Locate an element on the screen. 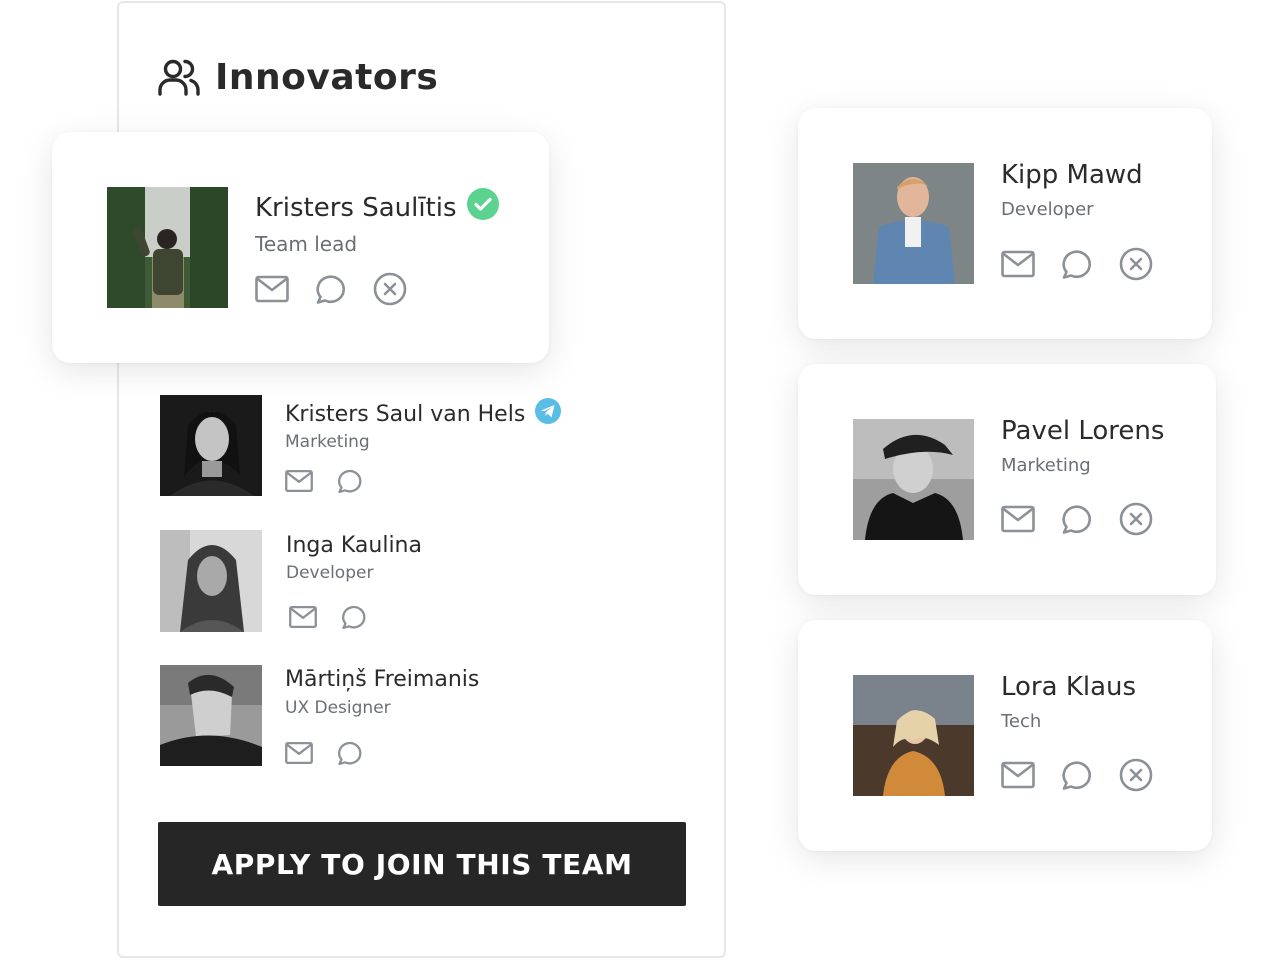  apply-to-join-button: APPLY TO JOIN THIS TEAM is located at coordinates (422, 864).